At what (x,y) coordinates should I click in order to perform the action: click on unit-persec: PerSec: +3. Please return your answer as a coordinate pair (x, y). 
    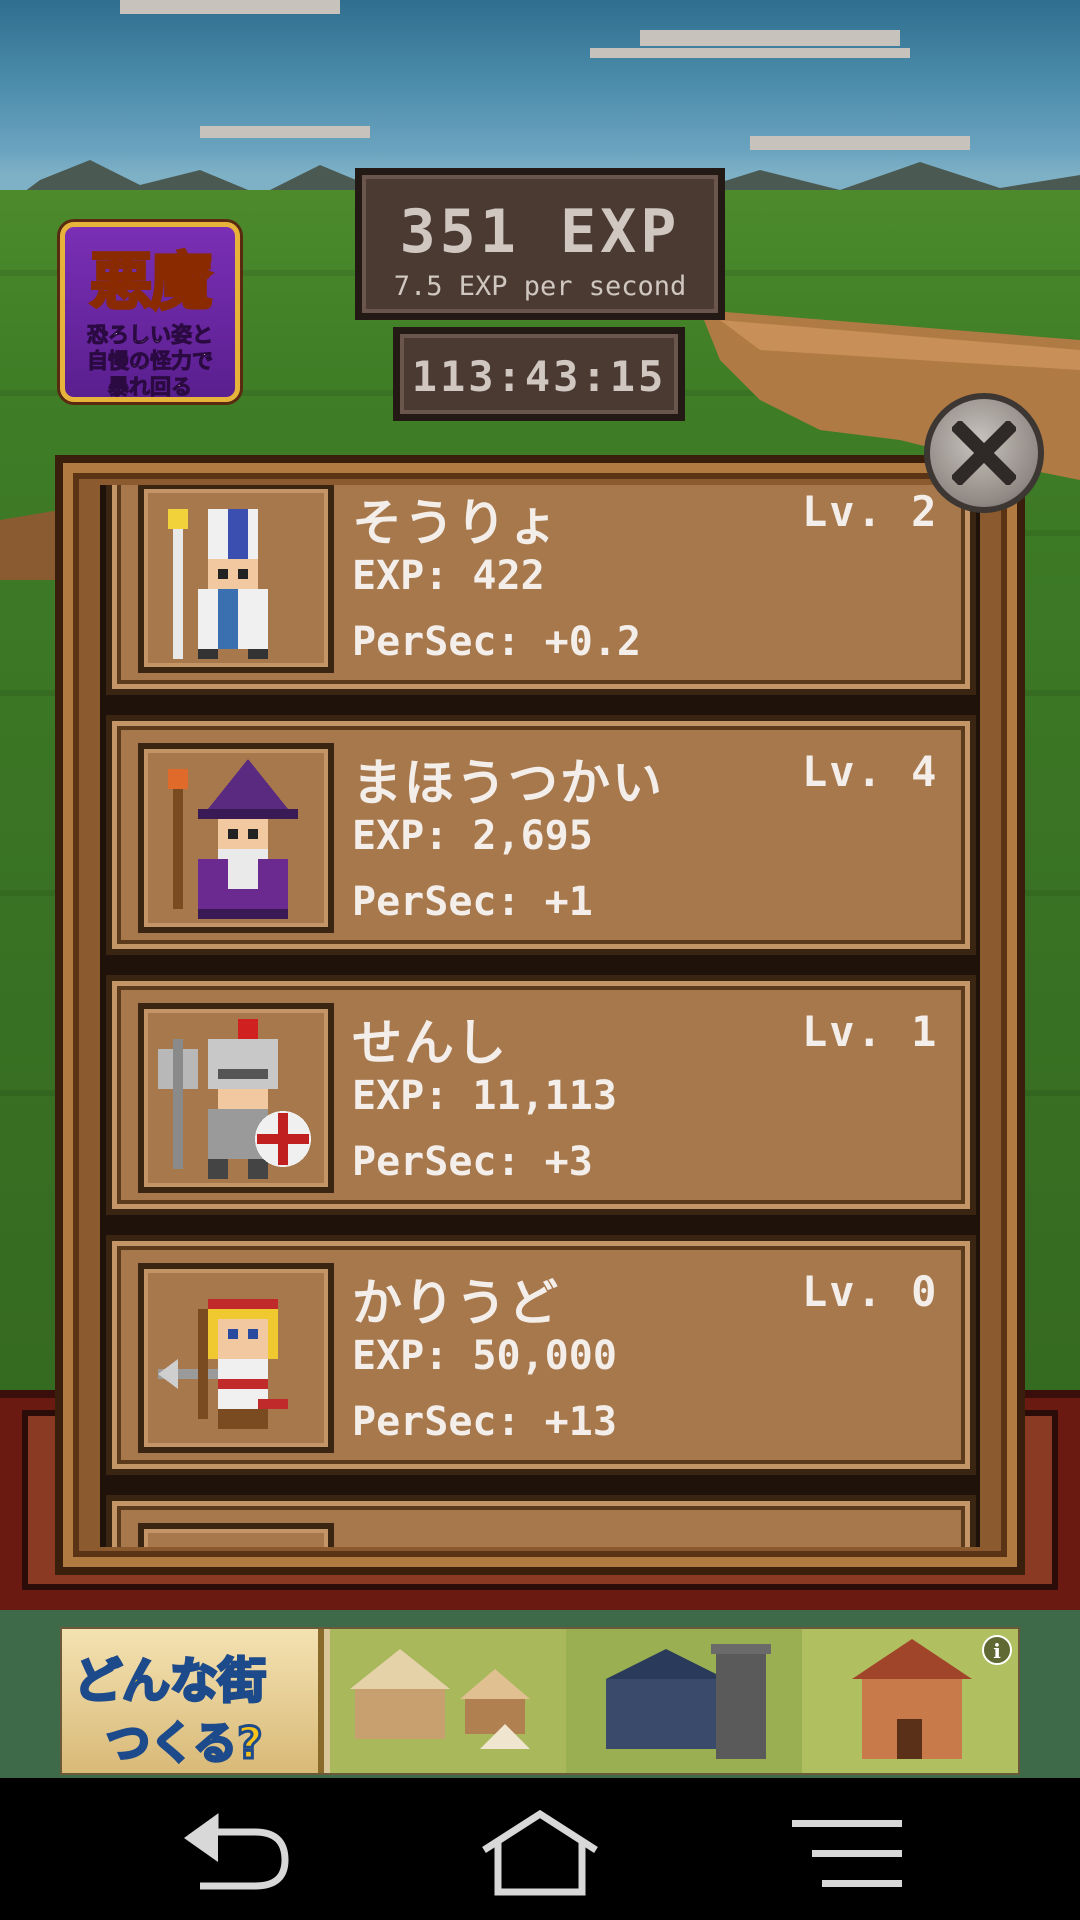
    Looking at the image, I should click on (472, 1162).